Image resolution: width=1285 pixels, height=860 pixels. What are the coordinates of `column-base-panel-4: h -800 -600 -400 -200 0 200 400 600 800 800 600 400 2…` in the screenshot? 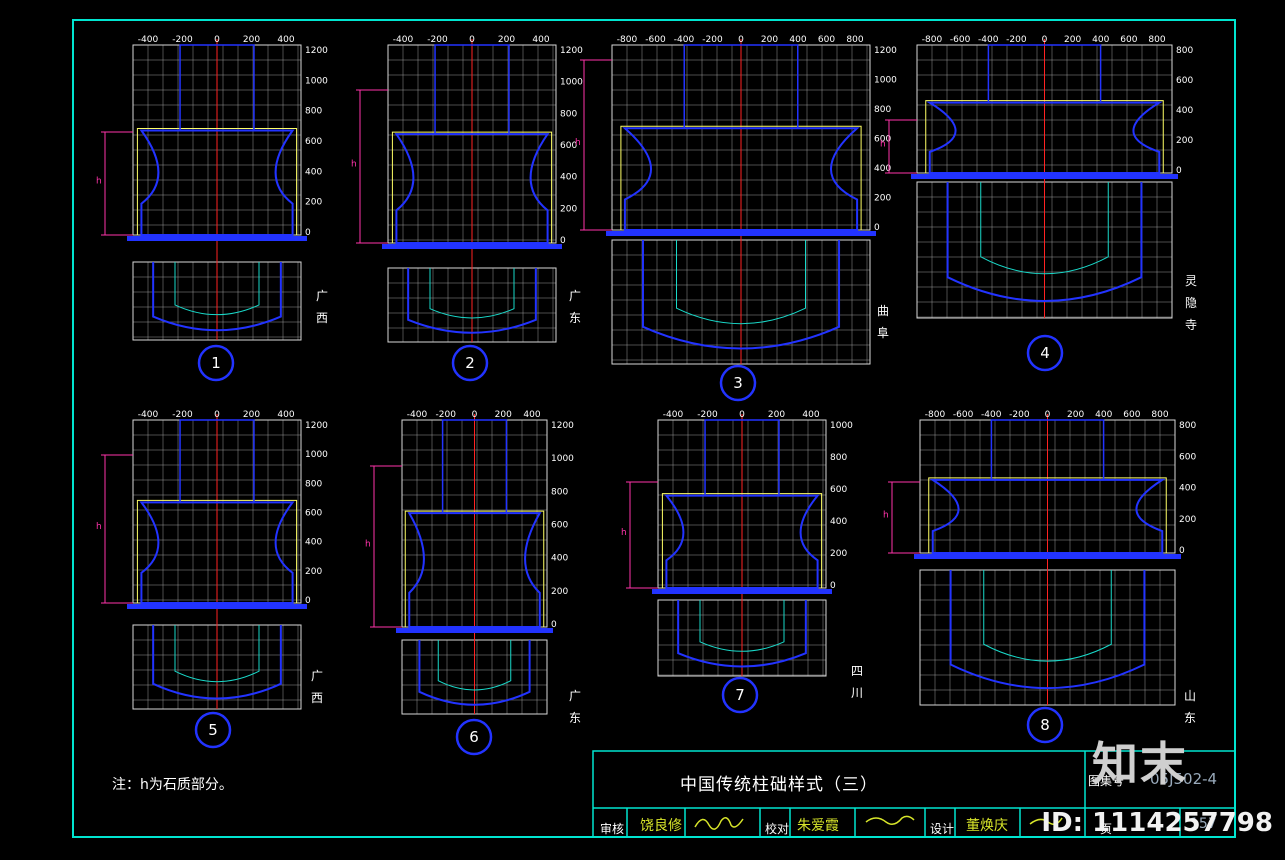 It's located at (1036, 203).